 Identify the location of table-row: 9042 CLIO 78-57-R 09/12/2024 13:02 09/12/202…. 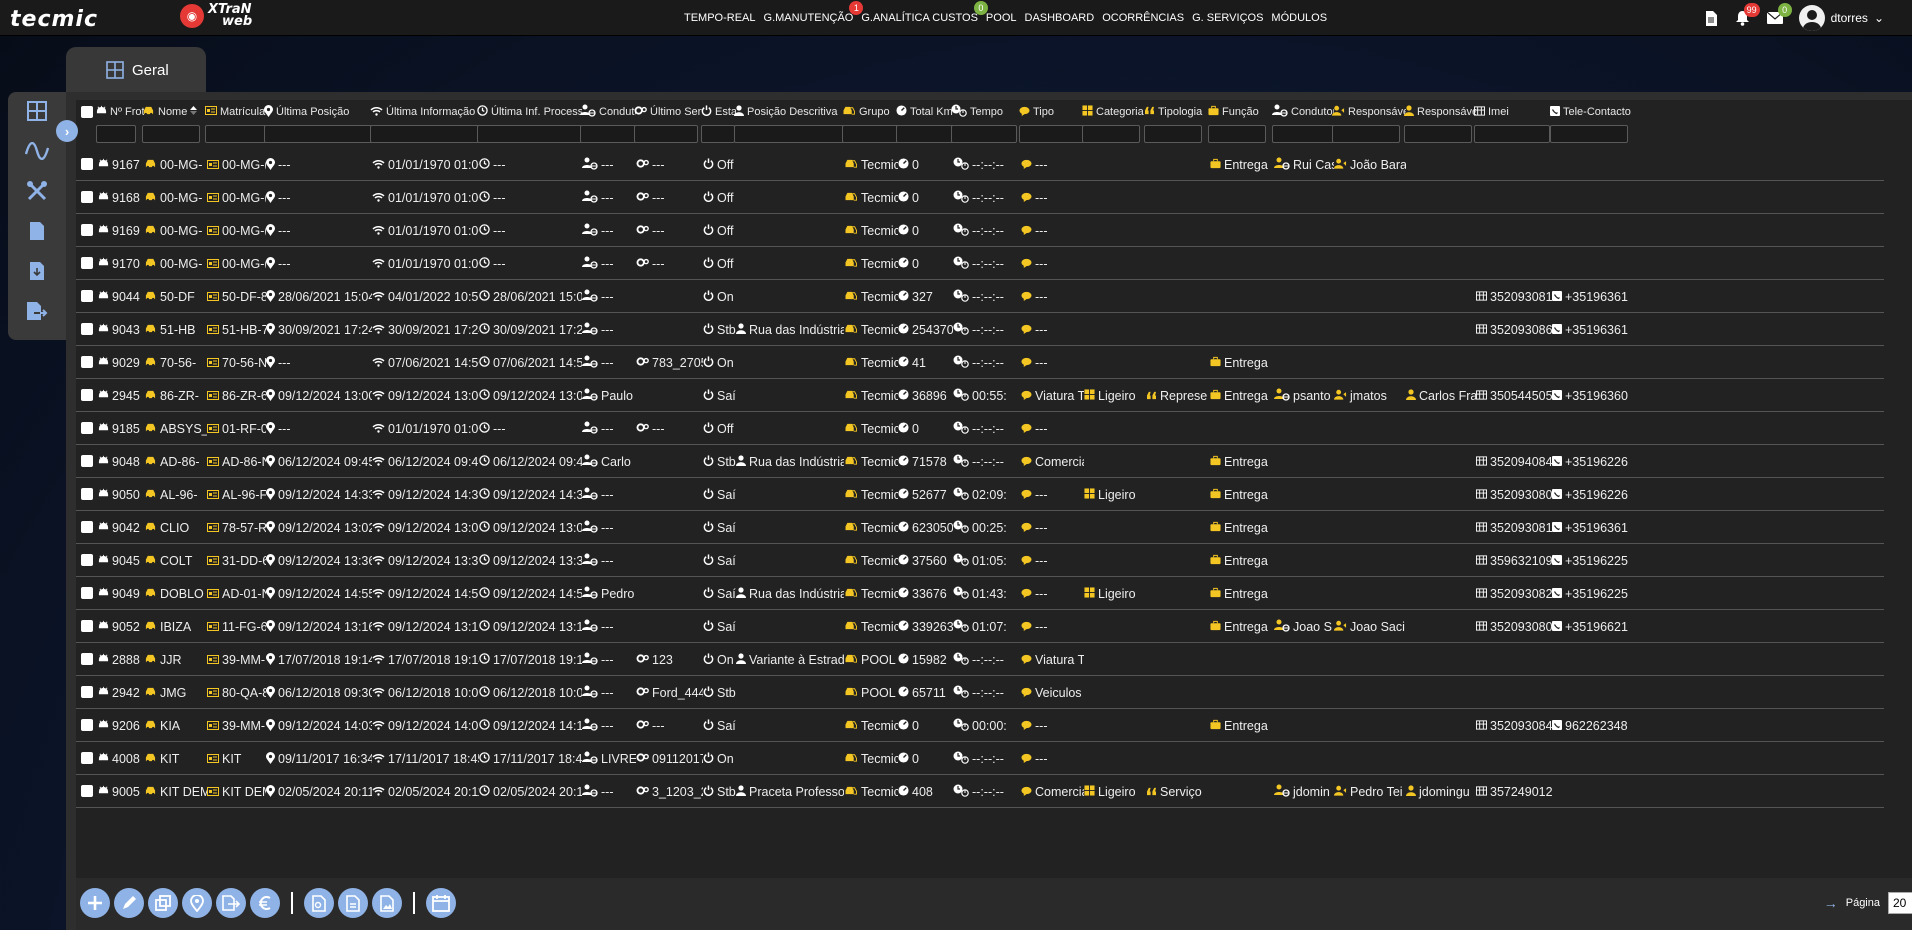
(980, 527).